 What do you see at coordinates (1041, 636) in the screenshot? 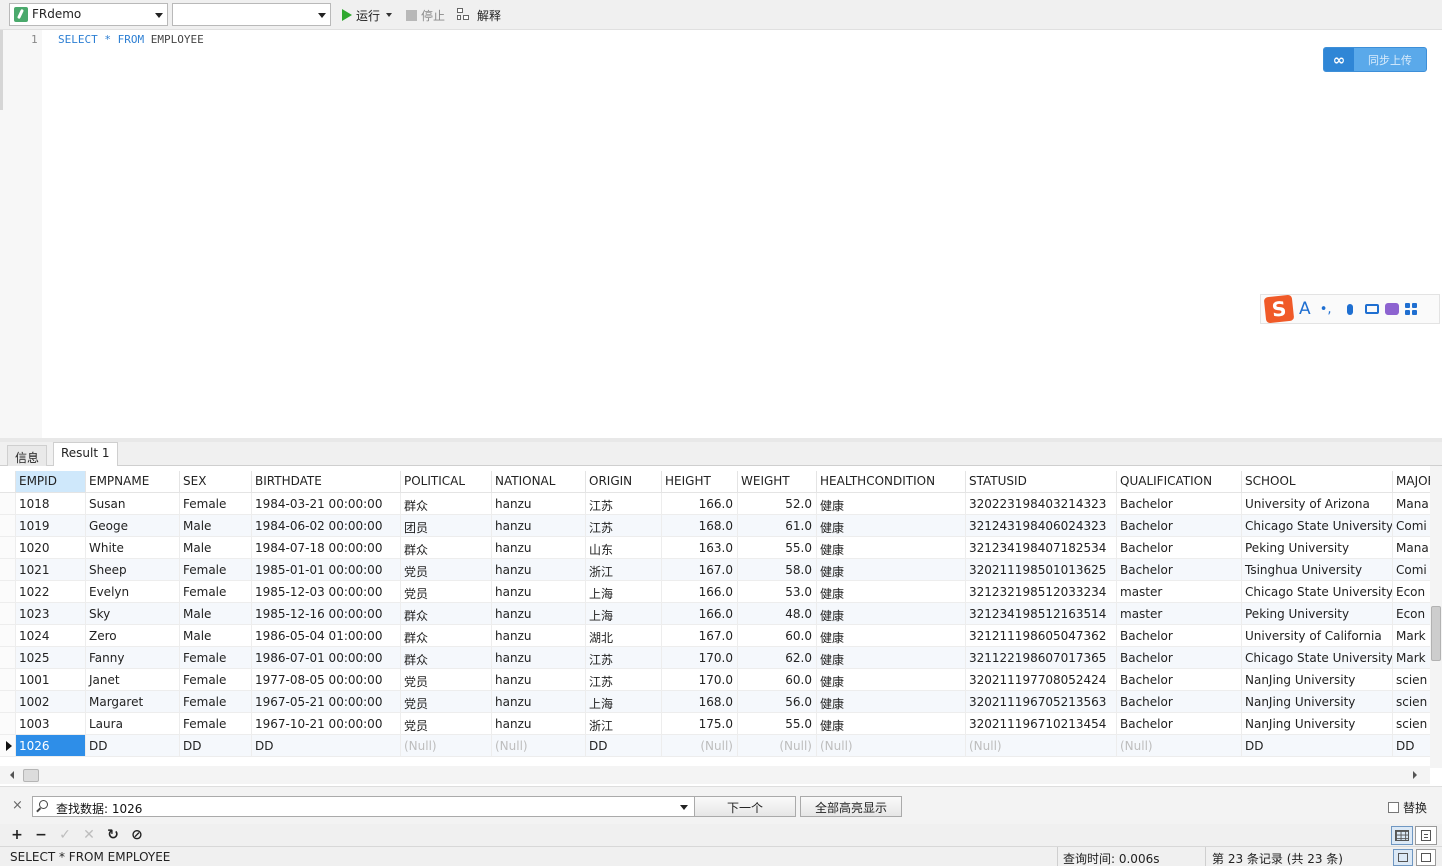
I see `cell-statusid: 321211198605047362` at bounding box center [1041, 636].